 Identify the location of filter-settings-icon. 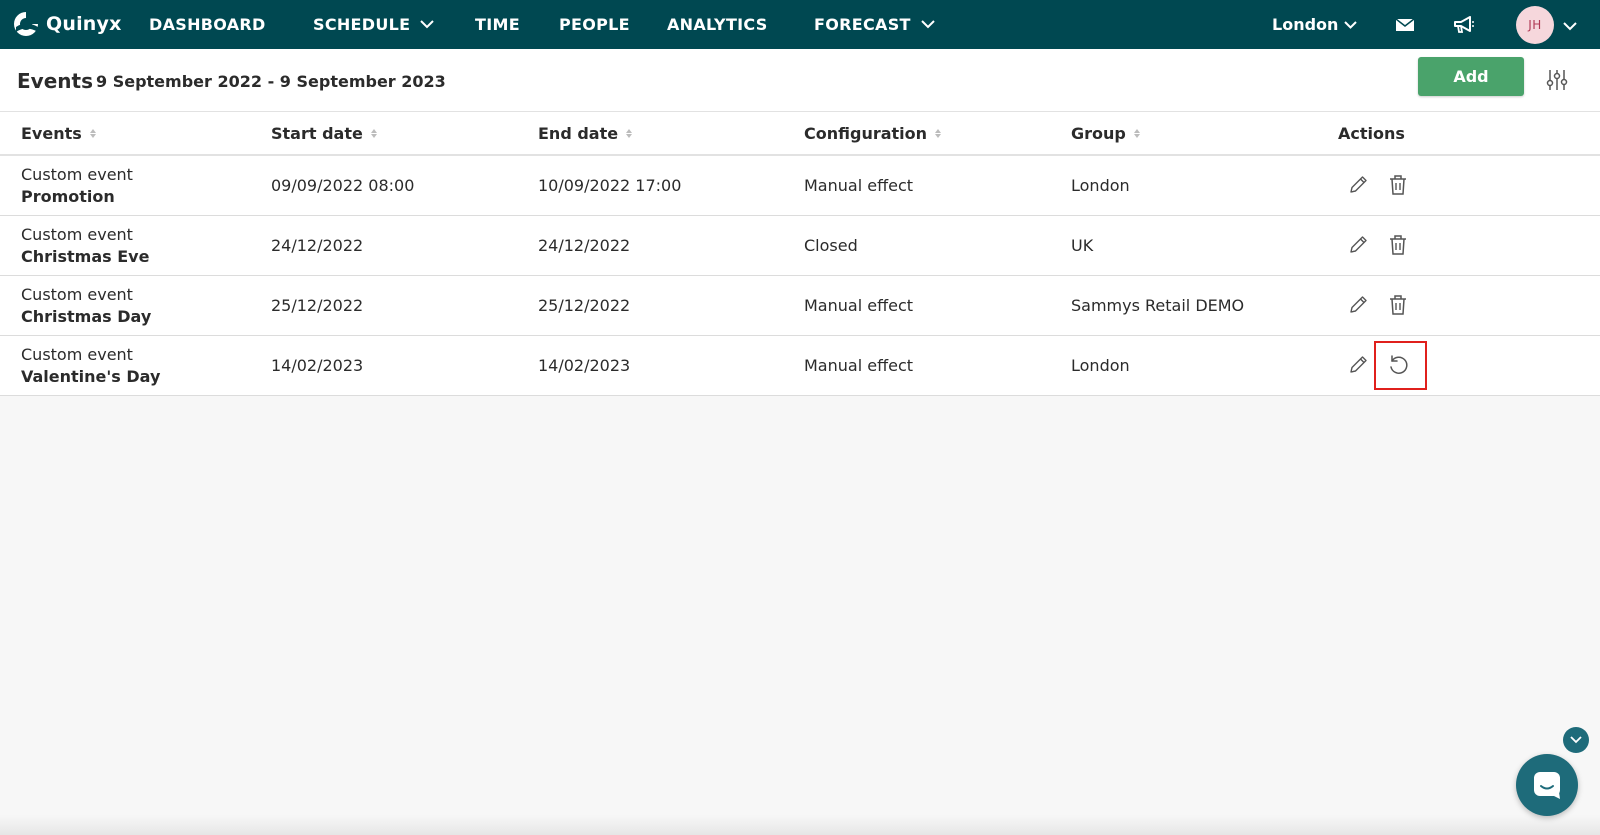
(1557, 80).